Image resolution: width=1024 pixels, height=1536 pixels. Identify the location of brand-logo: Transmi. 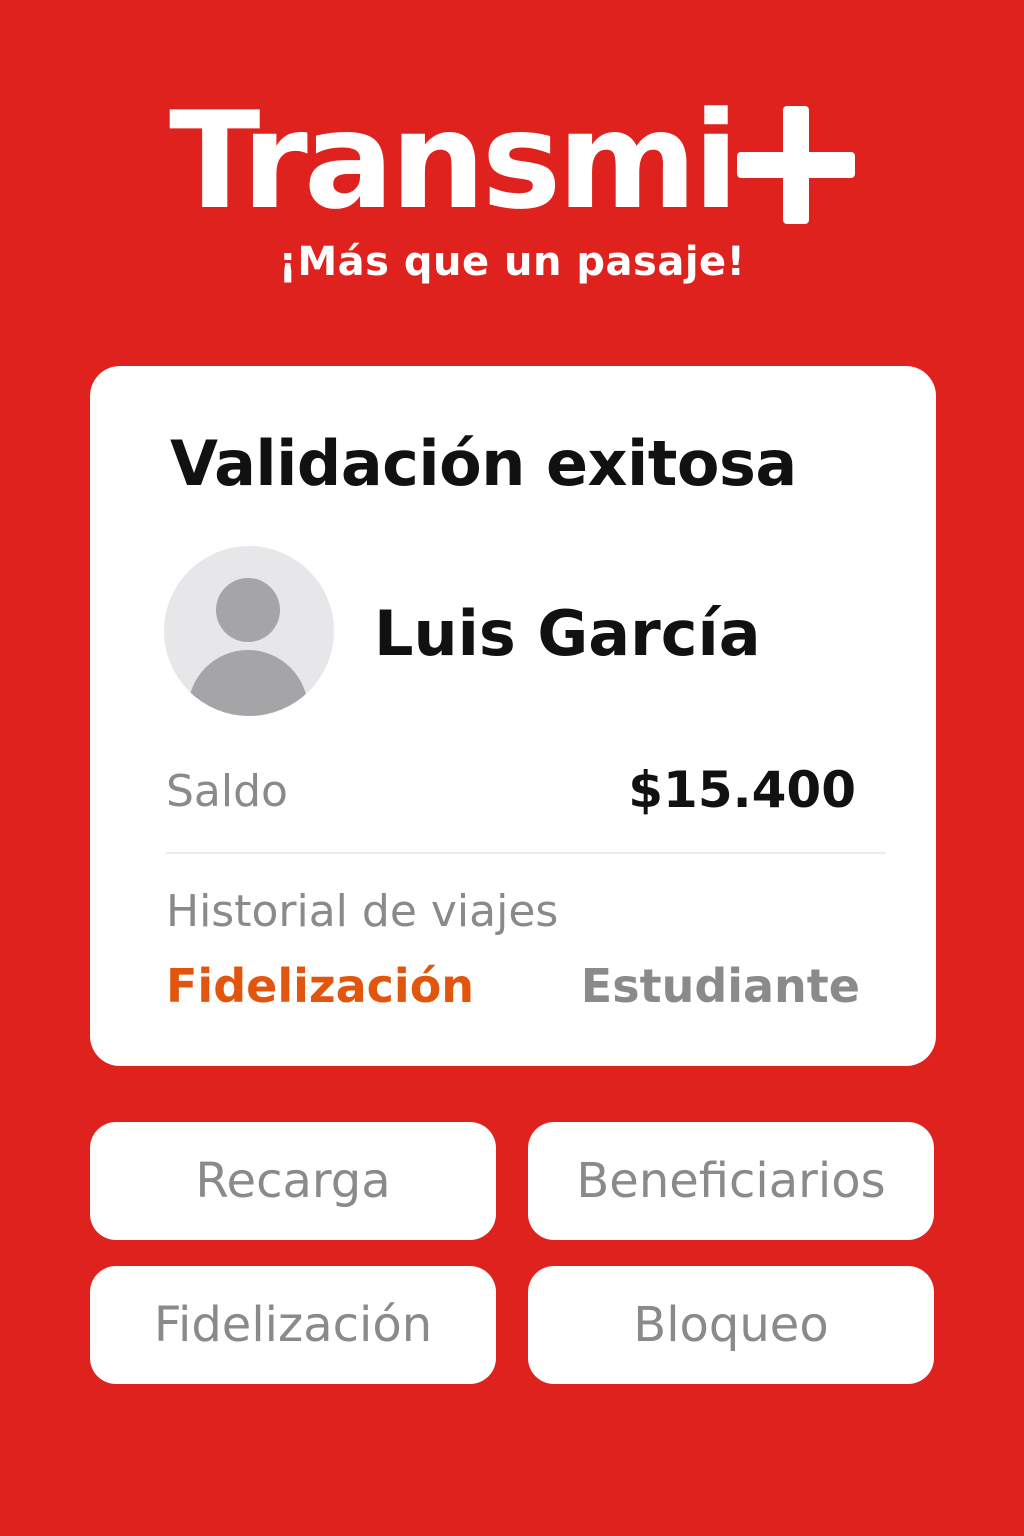
(512, 161).